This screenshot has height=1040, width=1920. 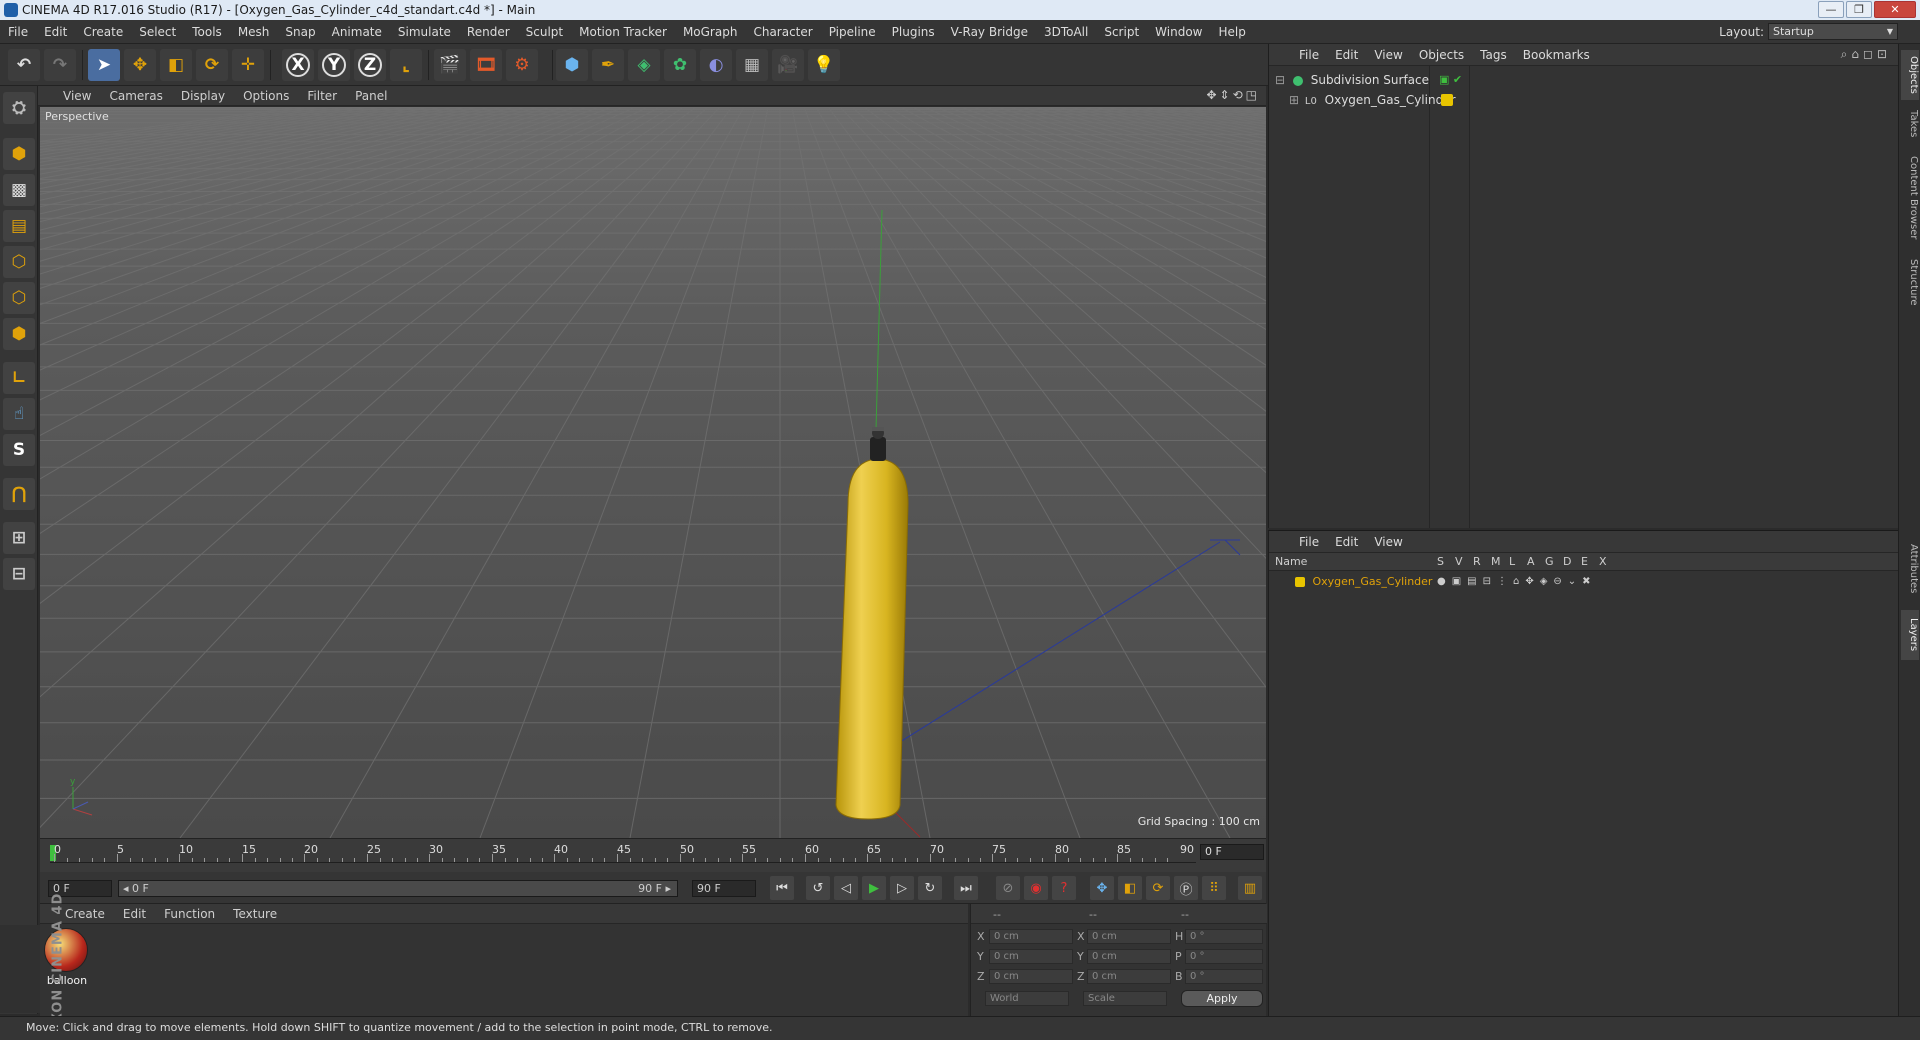 What do you see at coordinates (1129, 956) in the screenshot?
I see `size-y-field: 0 cm` at bounding box center [1129, 956].